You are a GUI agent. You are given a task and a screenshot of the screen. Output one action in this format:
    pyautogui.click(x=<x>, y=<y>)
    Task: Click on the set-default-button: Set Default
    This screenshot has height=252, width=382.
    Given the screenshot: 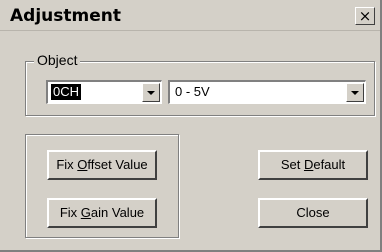 What is the action you would take?
    pyautogui.click(x=313, y=165)
    